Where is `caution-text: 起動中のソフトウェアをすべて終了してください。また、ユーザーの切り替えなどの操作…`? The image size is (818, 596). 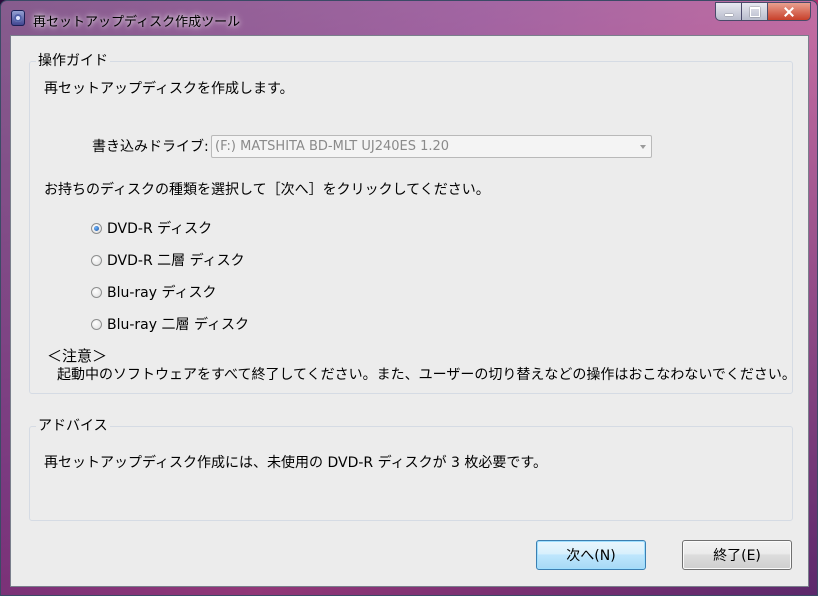 caution-text: 起動中のソフトウェアをすべて終了してください。また、ユーザーの切り替えなどの操作… is located at coordinates (426, 375).